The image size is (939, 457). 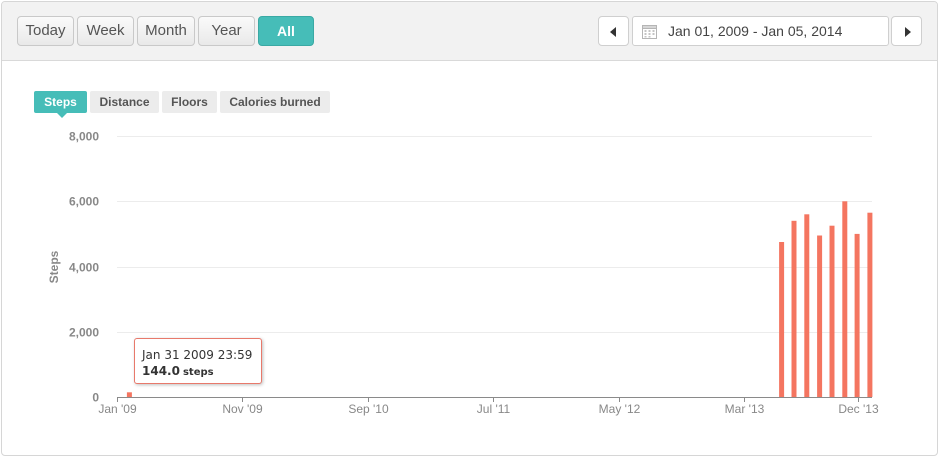 I want to click on y-tick-label: 2,000, so click(x=84, y=333).